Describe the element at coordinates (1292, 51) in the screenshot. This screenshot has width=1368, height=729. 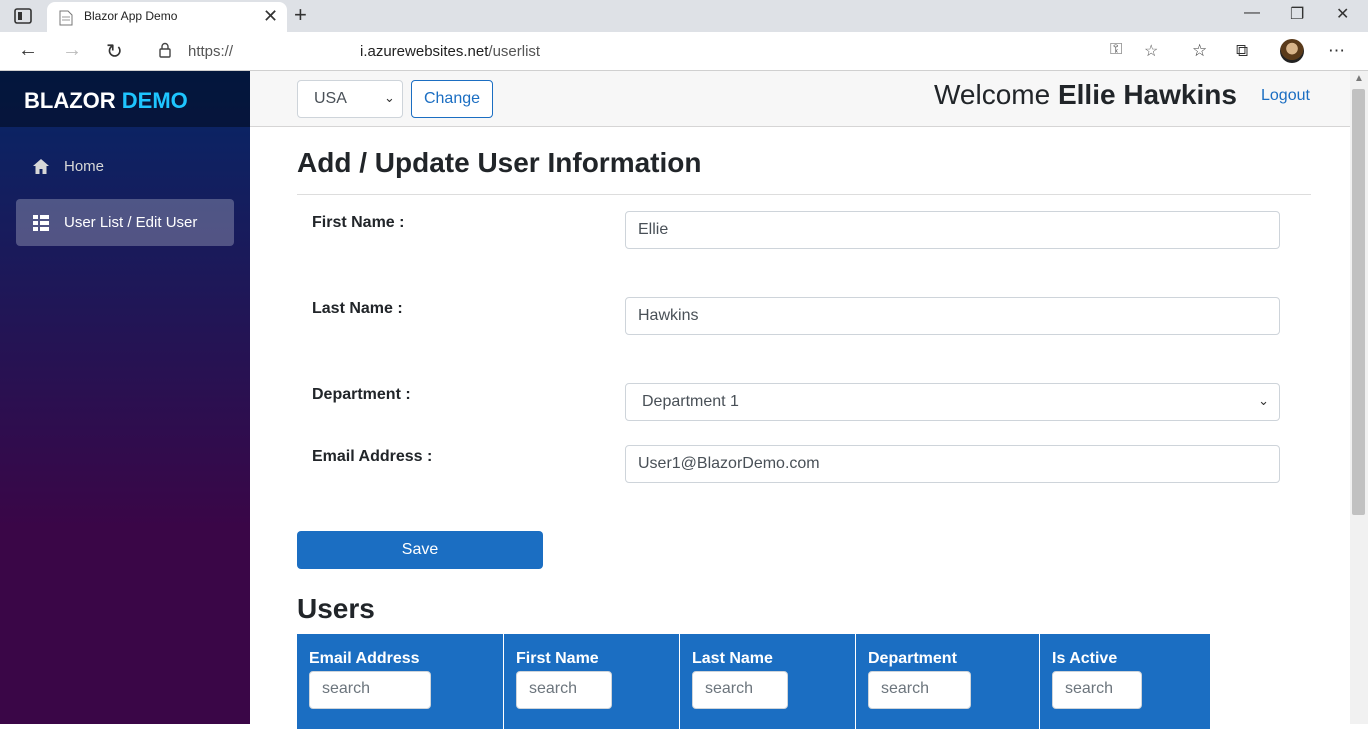
I see `profile-avatar` at that location.